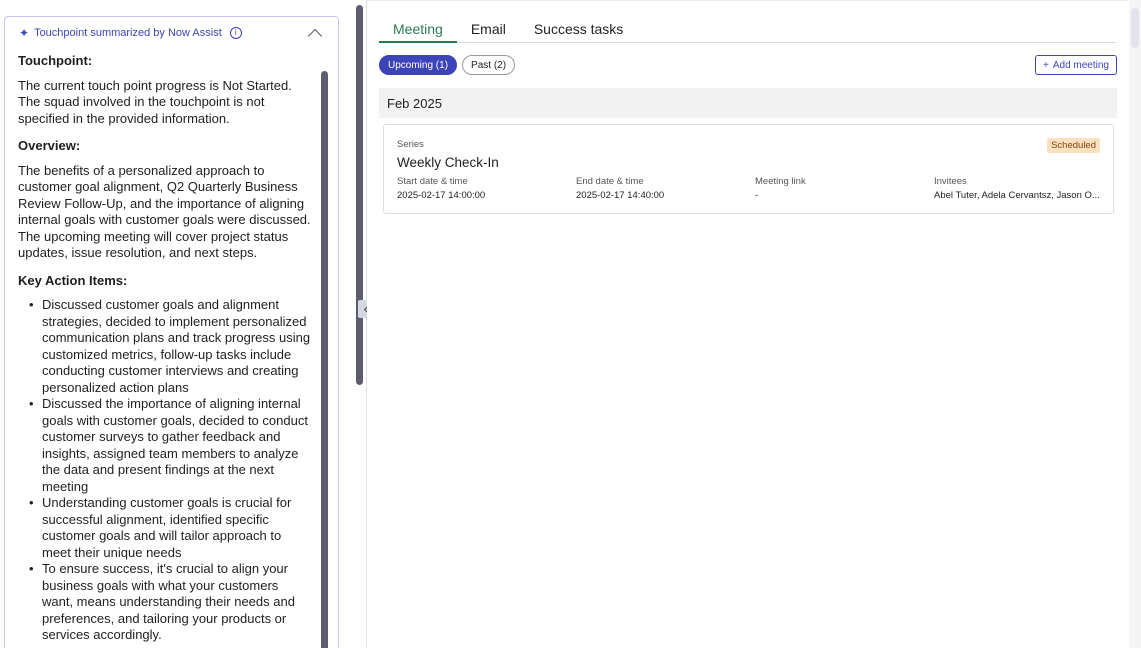  I want to click on meeting-title: Weekly Check-In, so click(448, 162).